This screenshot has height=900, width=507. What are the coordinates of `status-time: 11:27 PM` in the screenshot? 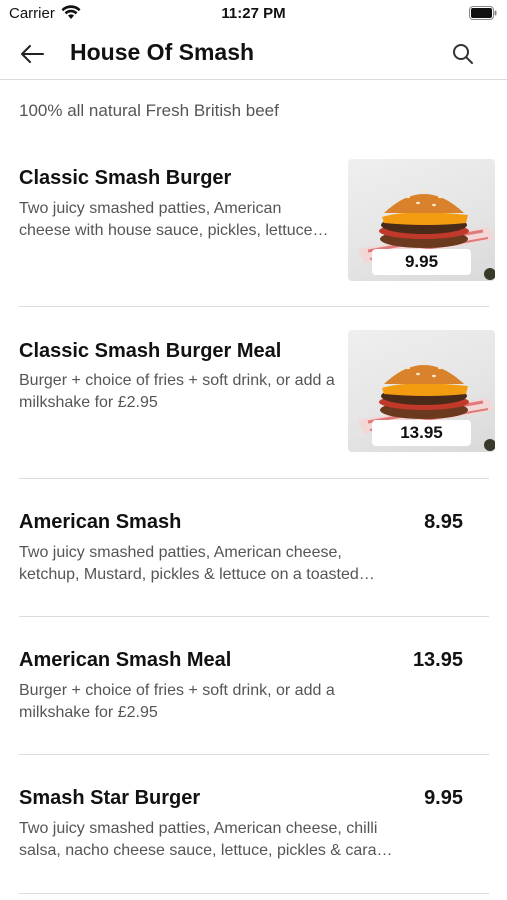 It's located at (253, 13).